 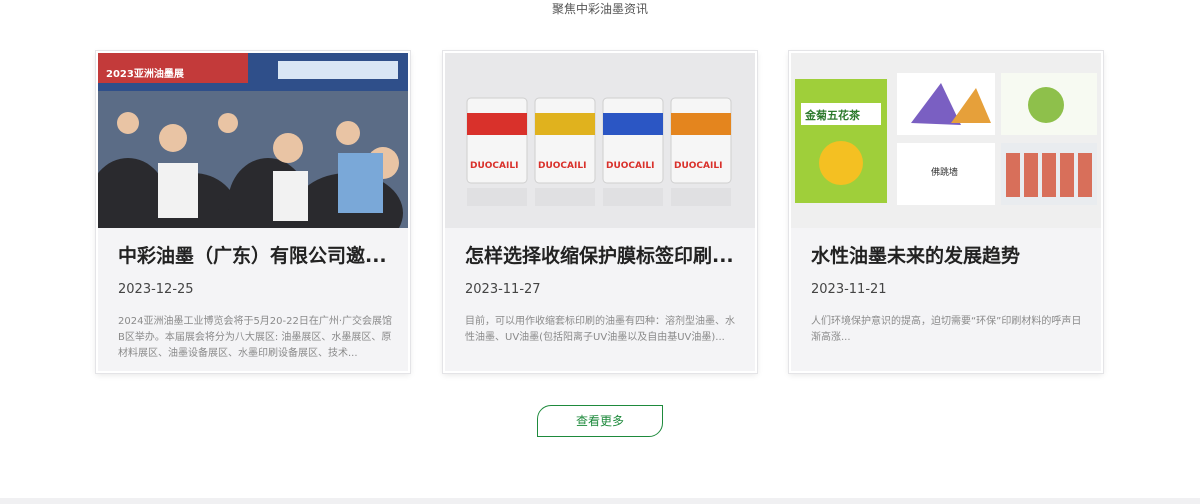 I want to click on packaging-collage-image: 金菊五花茶 佛跳墙, so click(x=946, y=140).